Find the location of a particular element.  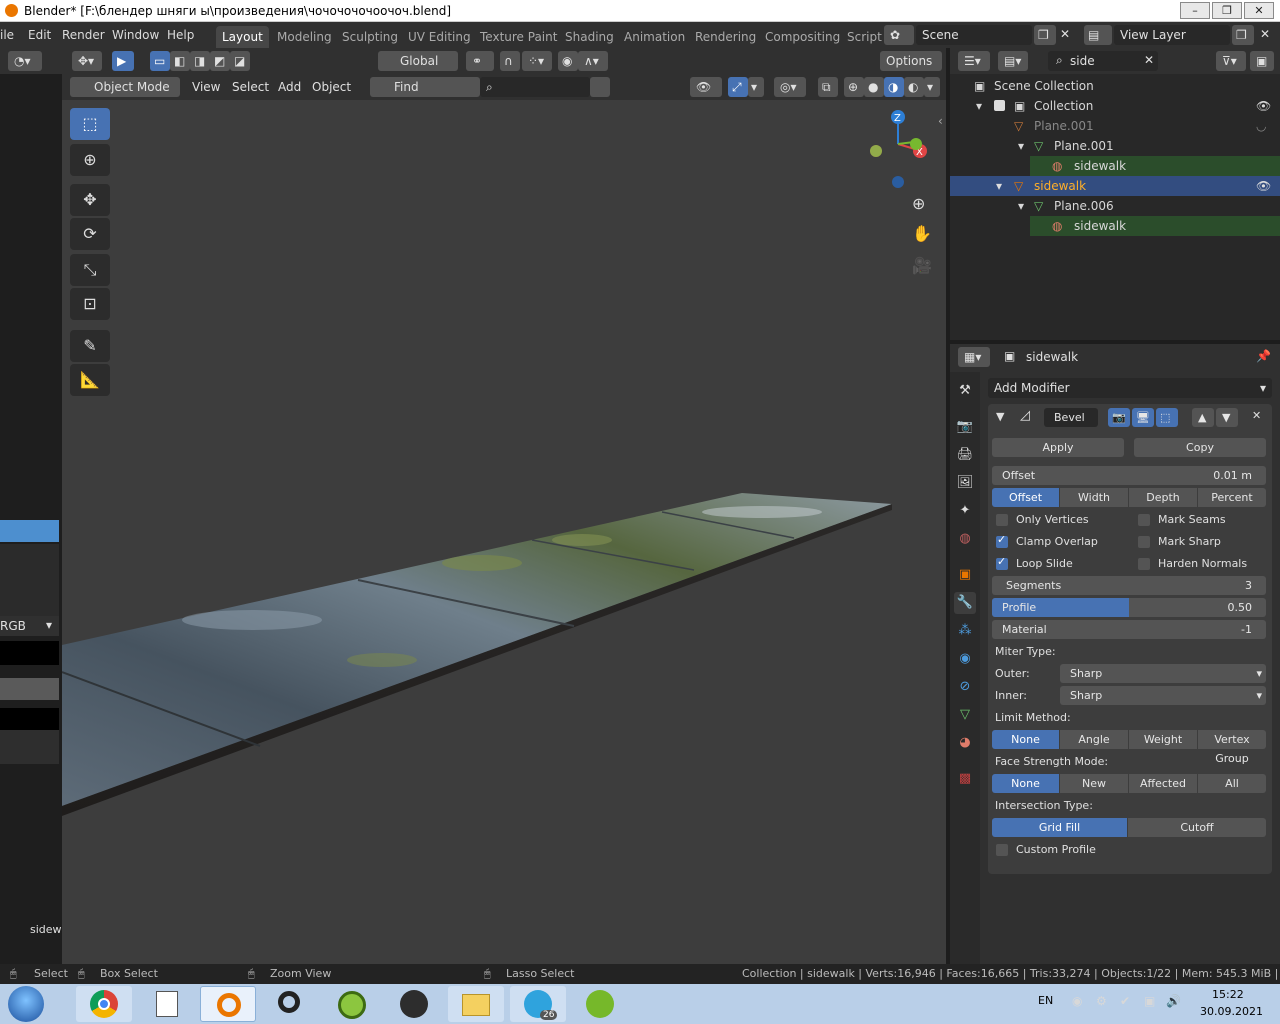

material-index-field: Material -1 is located at coordinates (1129, 629).